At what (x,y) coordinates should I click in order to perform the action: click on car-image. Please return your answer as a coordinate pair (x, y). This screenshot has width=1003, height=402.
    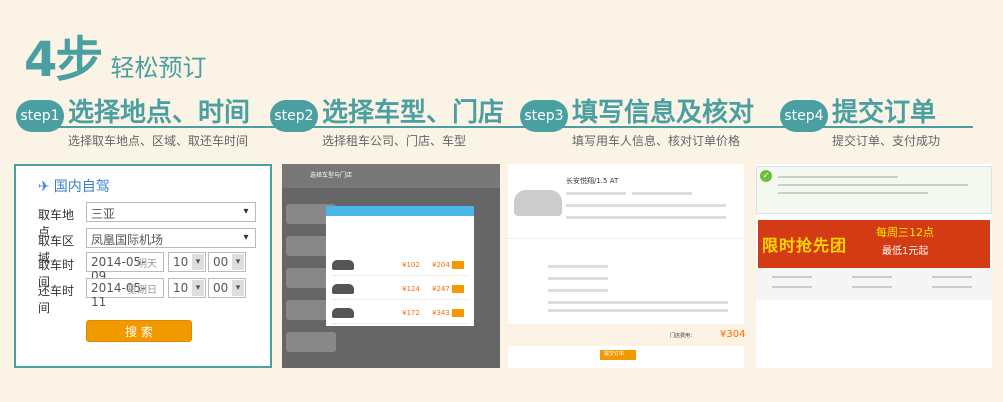
    Looking at the image, I should click on (538, 203).